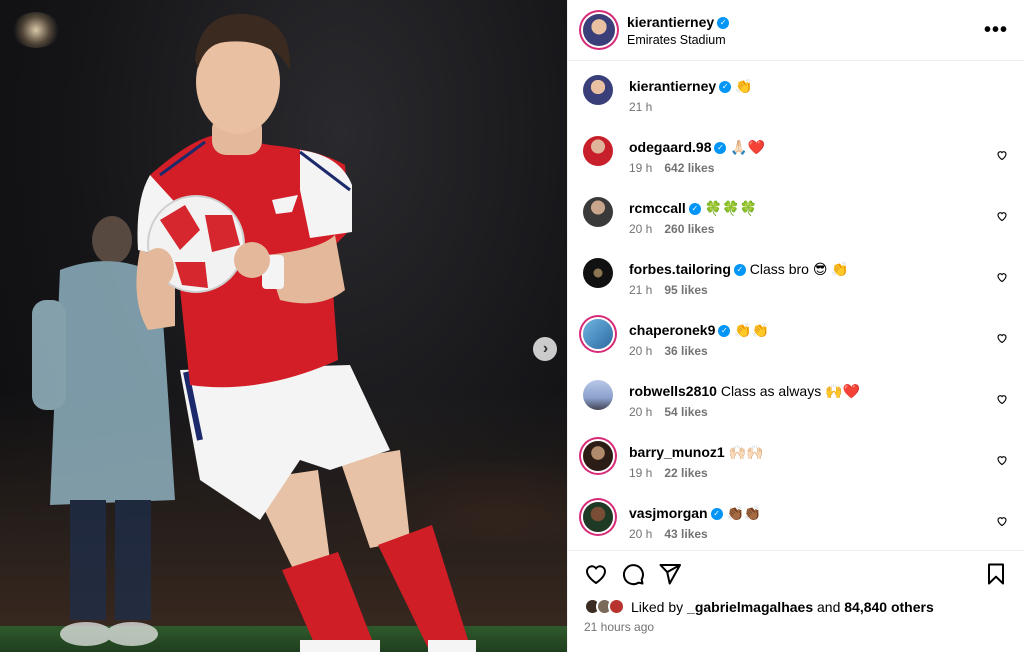 The height and width of the screenshot is (652, 1024). I want to click on comment-text: 🙏🏻❤️, so click(748, 147).